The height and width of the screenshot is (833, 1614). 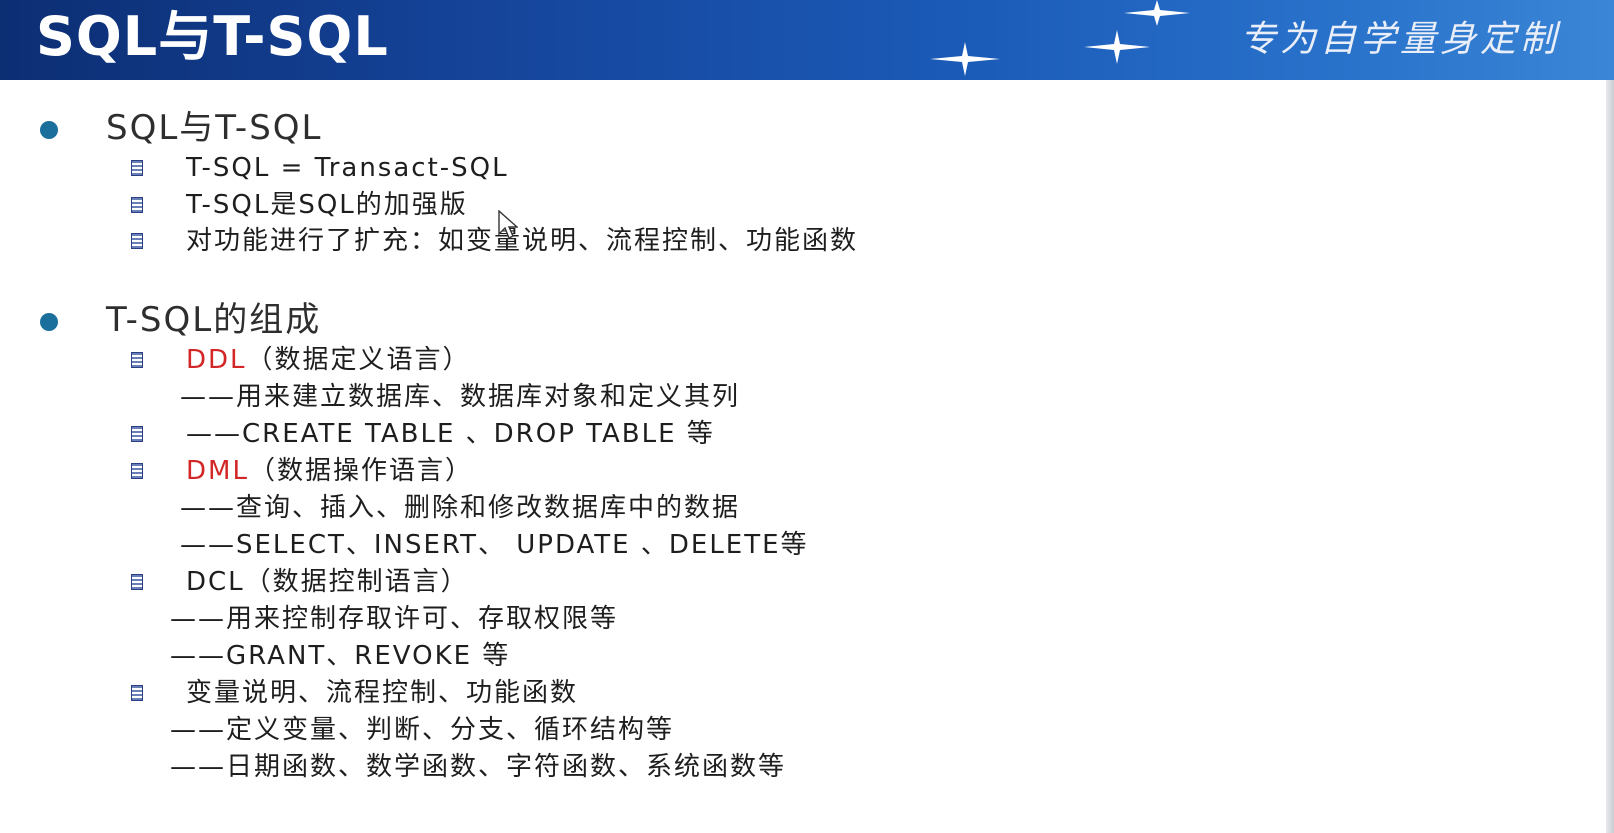 I want to click on detail-text: ——查询、插入、删除和修改数据库中的数据, so click(x=460, y=508).